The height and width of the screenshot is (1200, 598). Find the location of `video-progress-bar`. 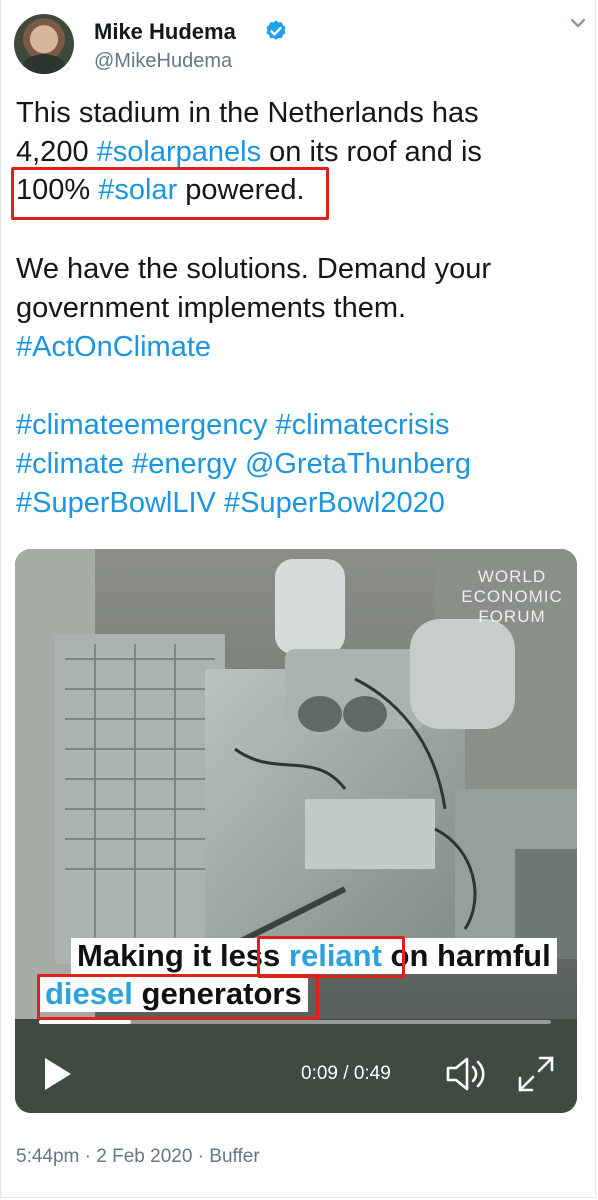

video-progress-bar is located at coordinates (295, 1022).